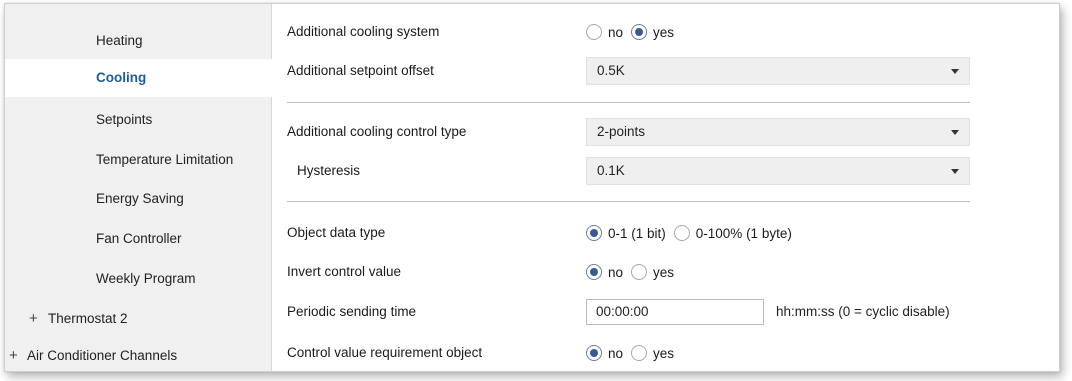 The height and width of the screenshot is (381, 1072). I want to click on sidebar-item-label: Energy Saving, so click(140, 198).